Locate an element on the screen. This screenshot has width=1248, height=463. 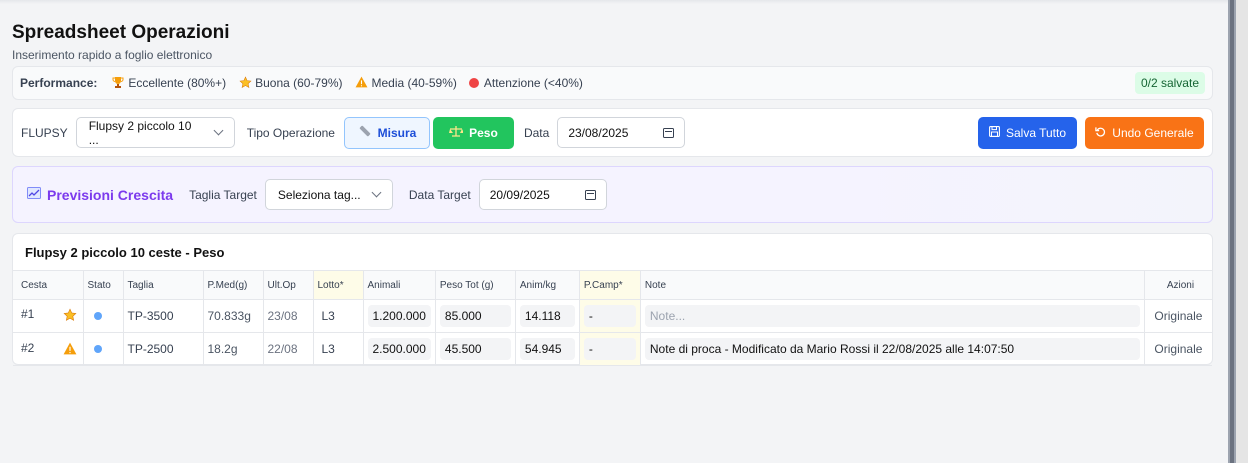
column-header-taglia: Taglia is located at coordinates (163, 285).